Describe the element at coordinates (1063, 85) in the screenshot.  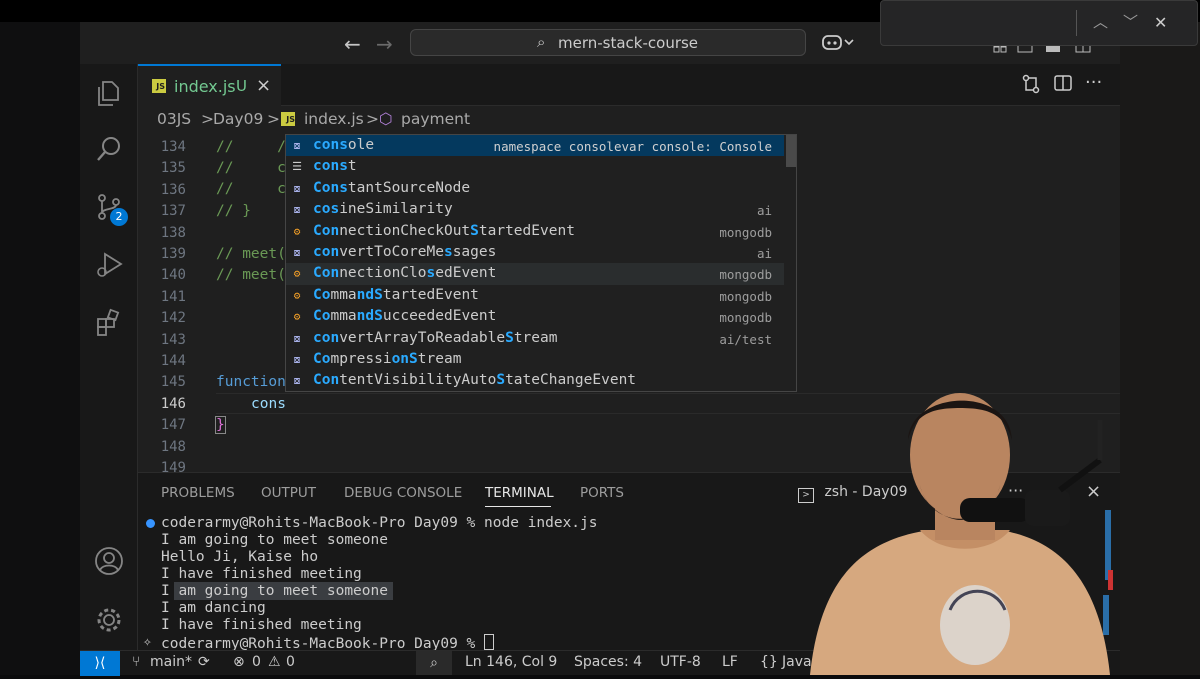
I see `split-editor-icon` at that location.